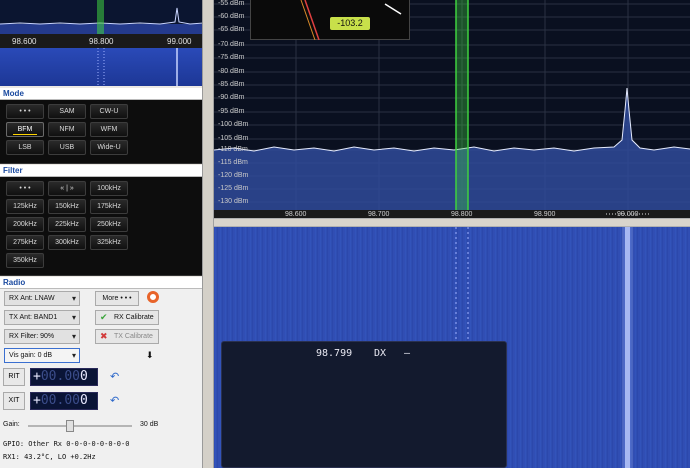 This screenshot has width=690, height=468. What do you see at coordinates (350, 23) in the screenshot?
I see `s-meter-value: -103.2` at bounding box center [350, 23].